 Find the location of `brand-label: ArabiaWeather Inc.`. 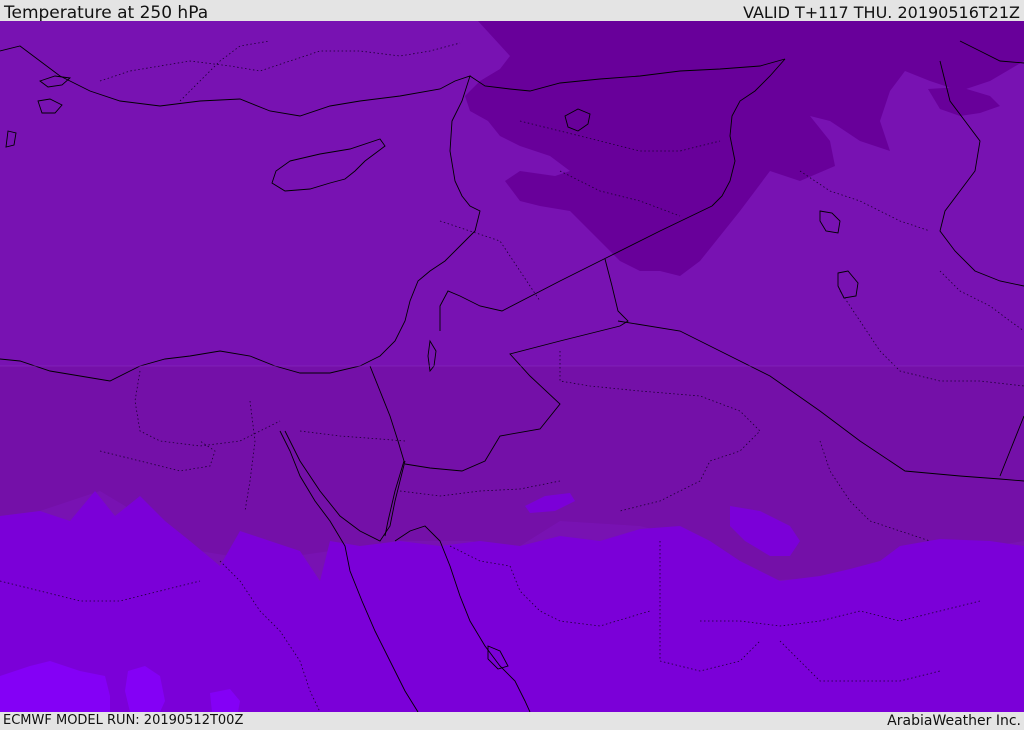

brand-label: ArabiaWeather Inc. is located at coordinates (954, 721).